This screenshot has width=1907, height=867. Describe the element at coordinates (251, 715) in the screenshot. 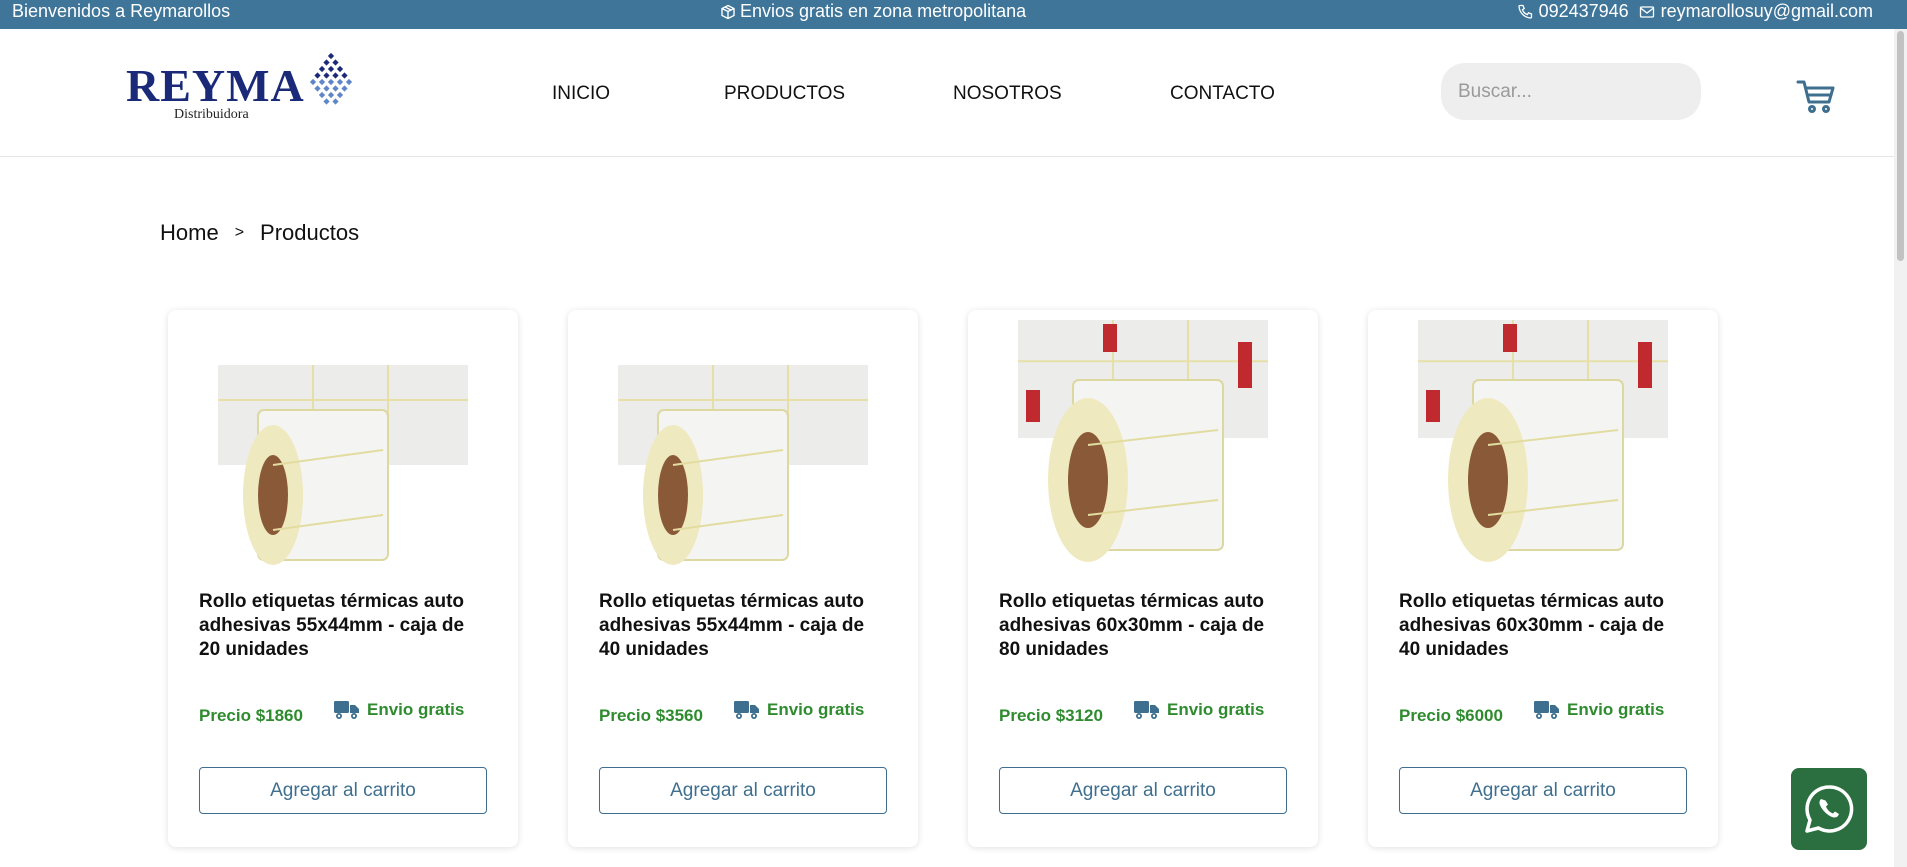

I see `product-price: Precio $1860` at that location.